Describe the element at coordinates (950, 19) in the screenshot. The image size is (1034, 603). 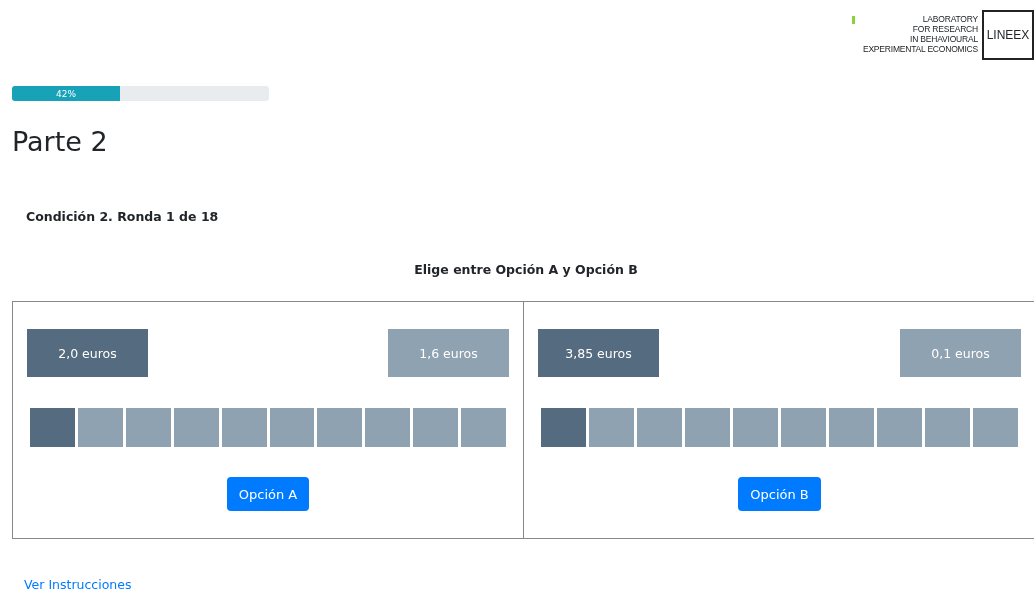
I see `logo-text: LABORATORY` at that location.